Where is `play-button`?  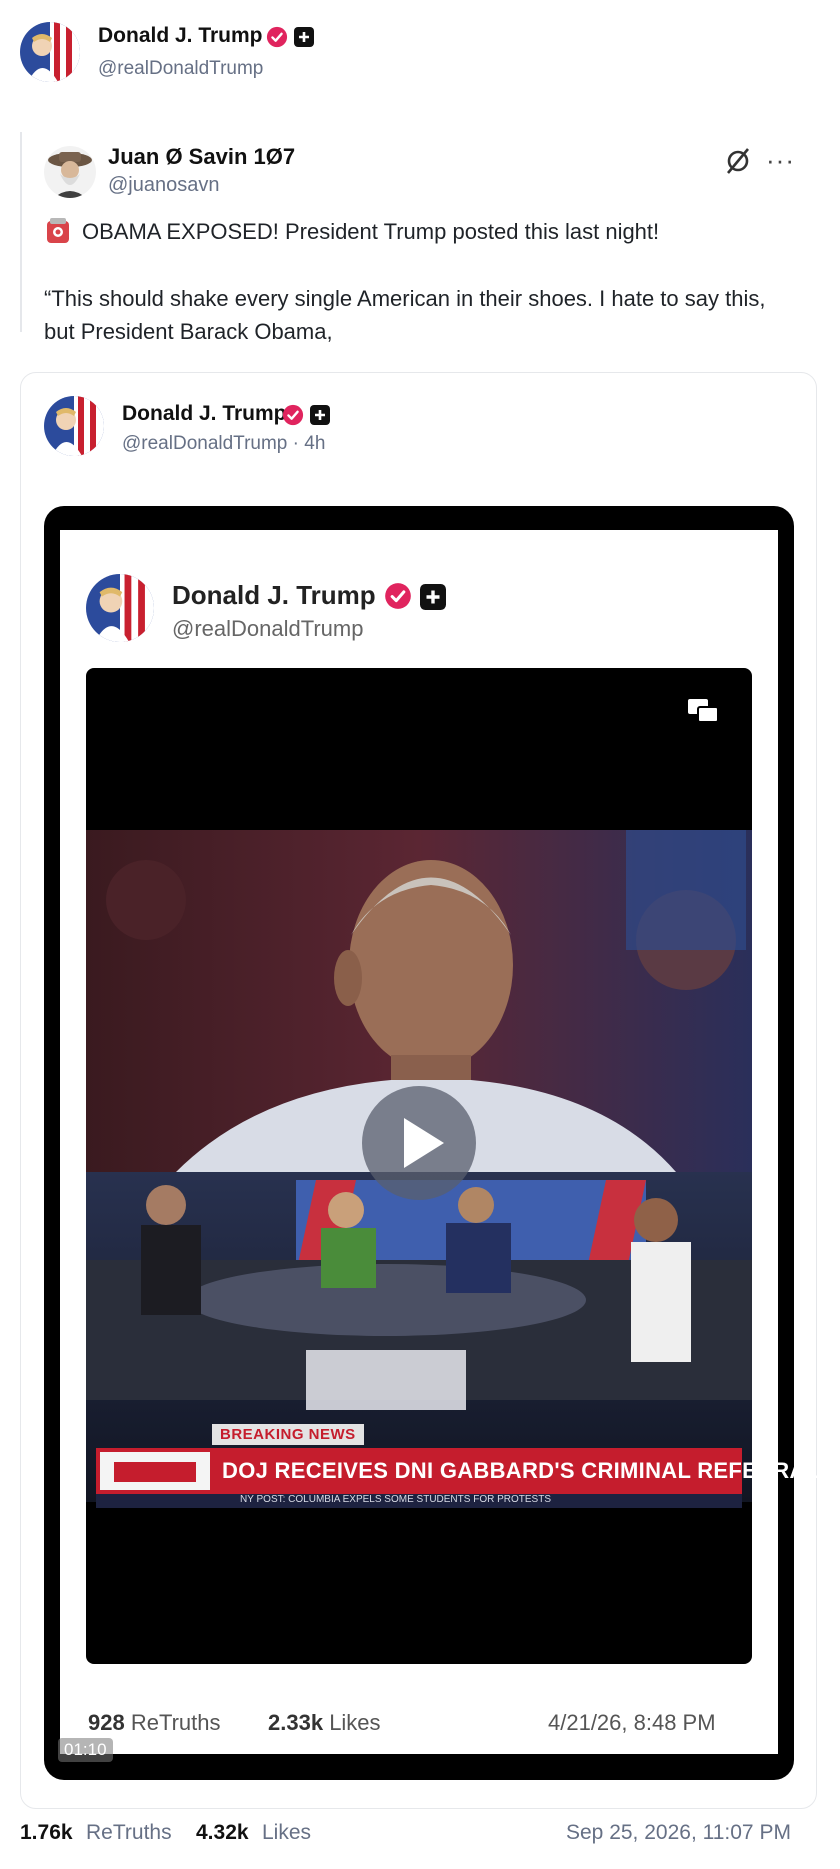 play-button is located at coordinates (419, 1143).